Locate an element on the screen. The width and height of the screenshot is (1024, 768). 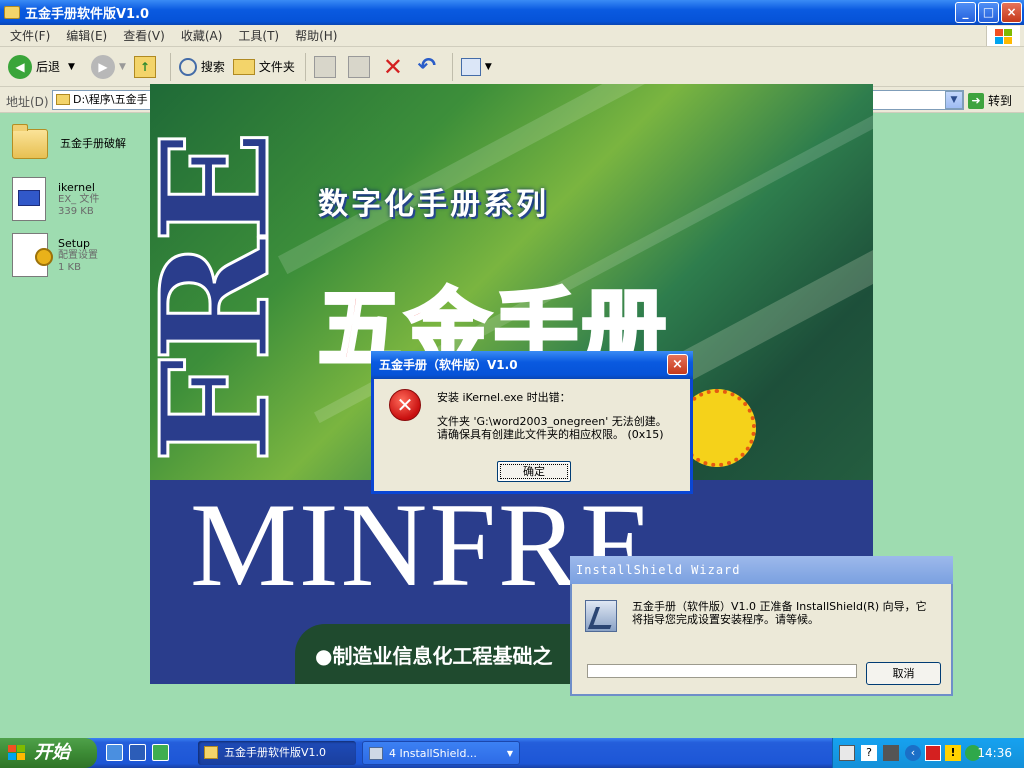
views-dropdown-icon: ▼ is located at coordinates (488, 66).